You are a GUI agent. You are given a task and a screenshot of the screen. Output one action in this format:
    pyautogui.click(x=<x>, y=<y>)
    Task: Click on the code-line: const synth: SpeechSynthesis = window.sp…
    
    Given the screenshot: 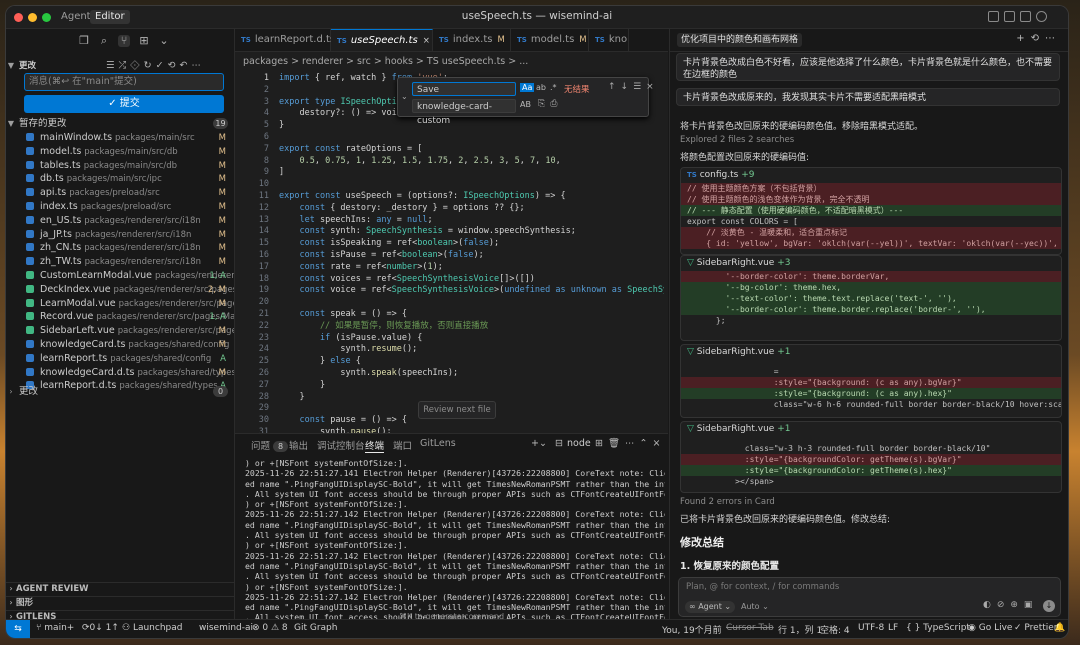 What is the action you would take?
    pyautogui.click(x=471, y=232)
    